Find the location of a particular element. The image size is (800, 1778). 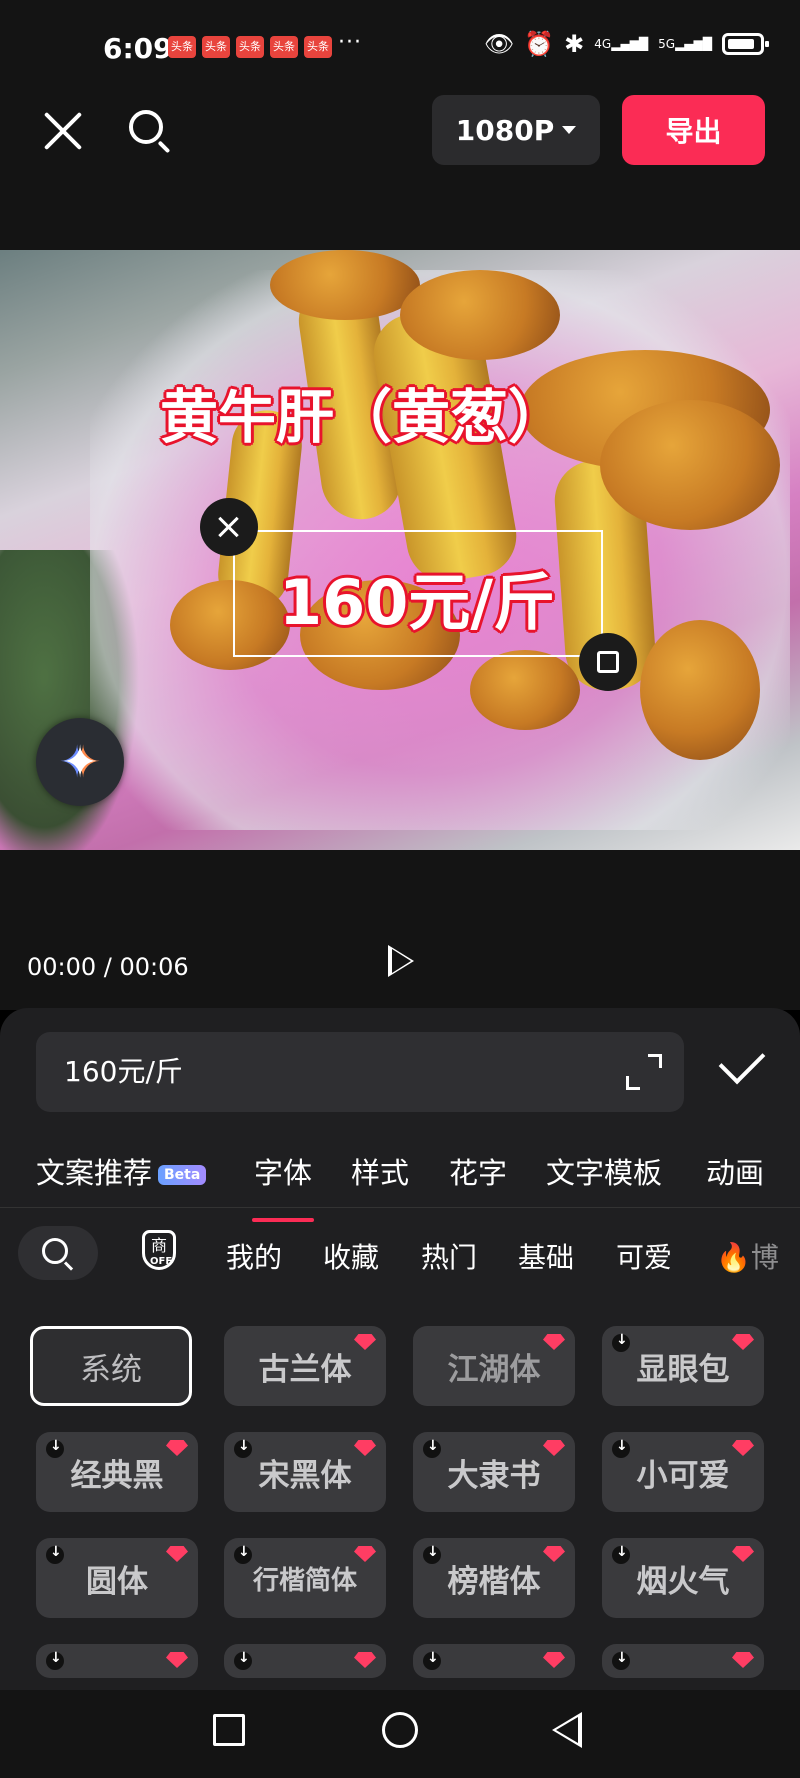

tab-copy-recommend: 文案推荐 Beta is located at coordinates (121, 1171).